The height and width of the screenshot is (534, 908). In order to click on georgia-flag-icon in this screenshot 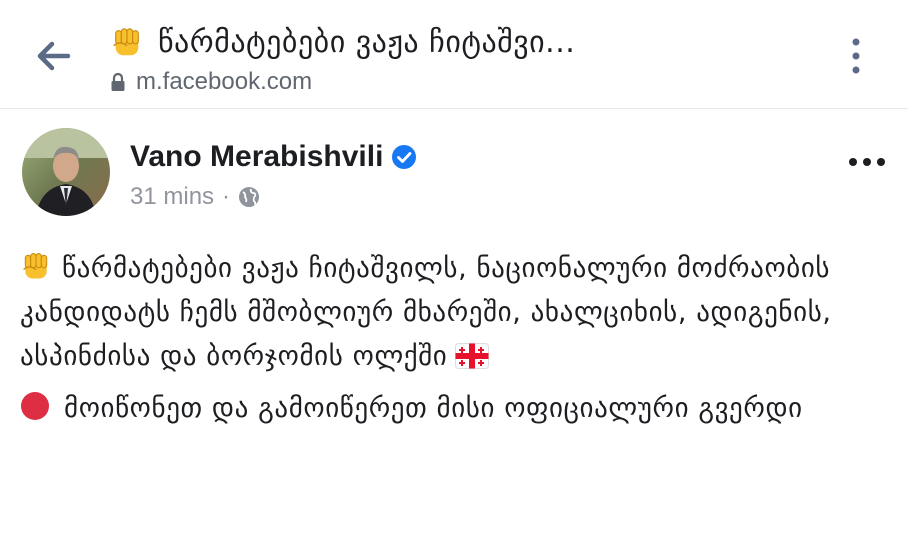, I will do `click(472, 356)`.